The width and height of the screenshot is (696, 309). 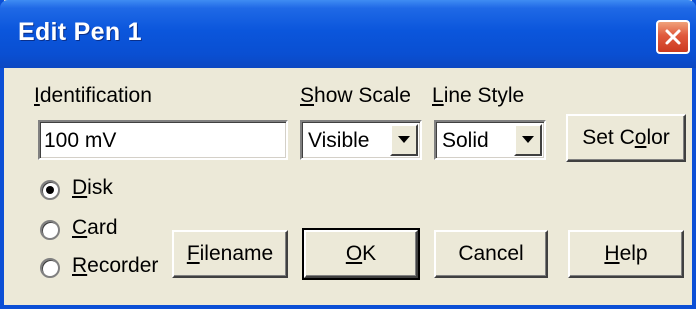 I want to click on radio-disk, so click(x=50, y=190).